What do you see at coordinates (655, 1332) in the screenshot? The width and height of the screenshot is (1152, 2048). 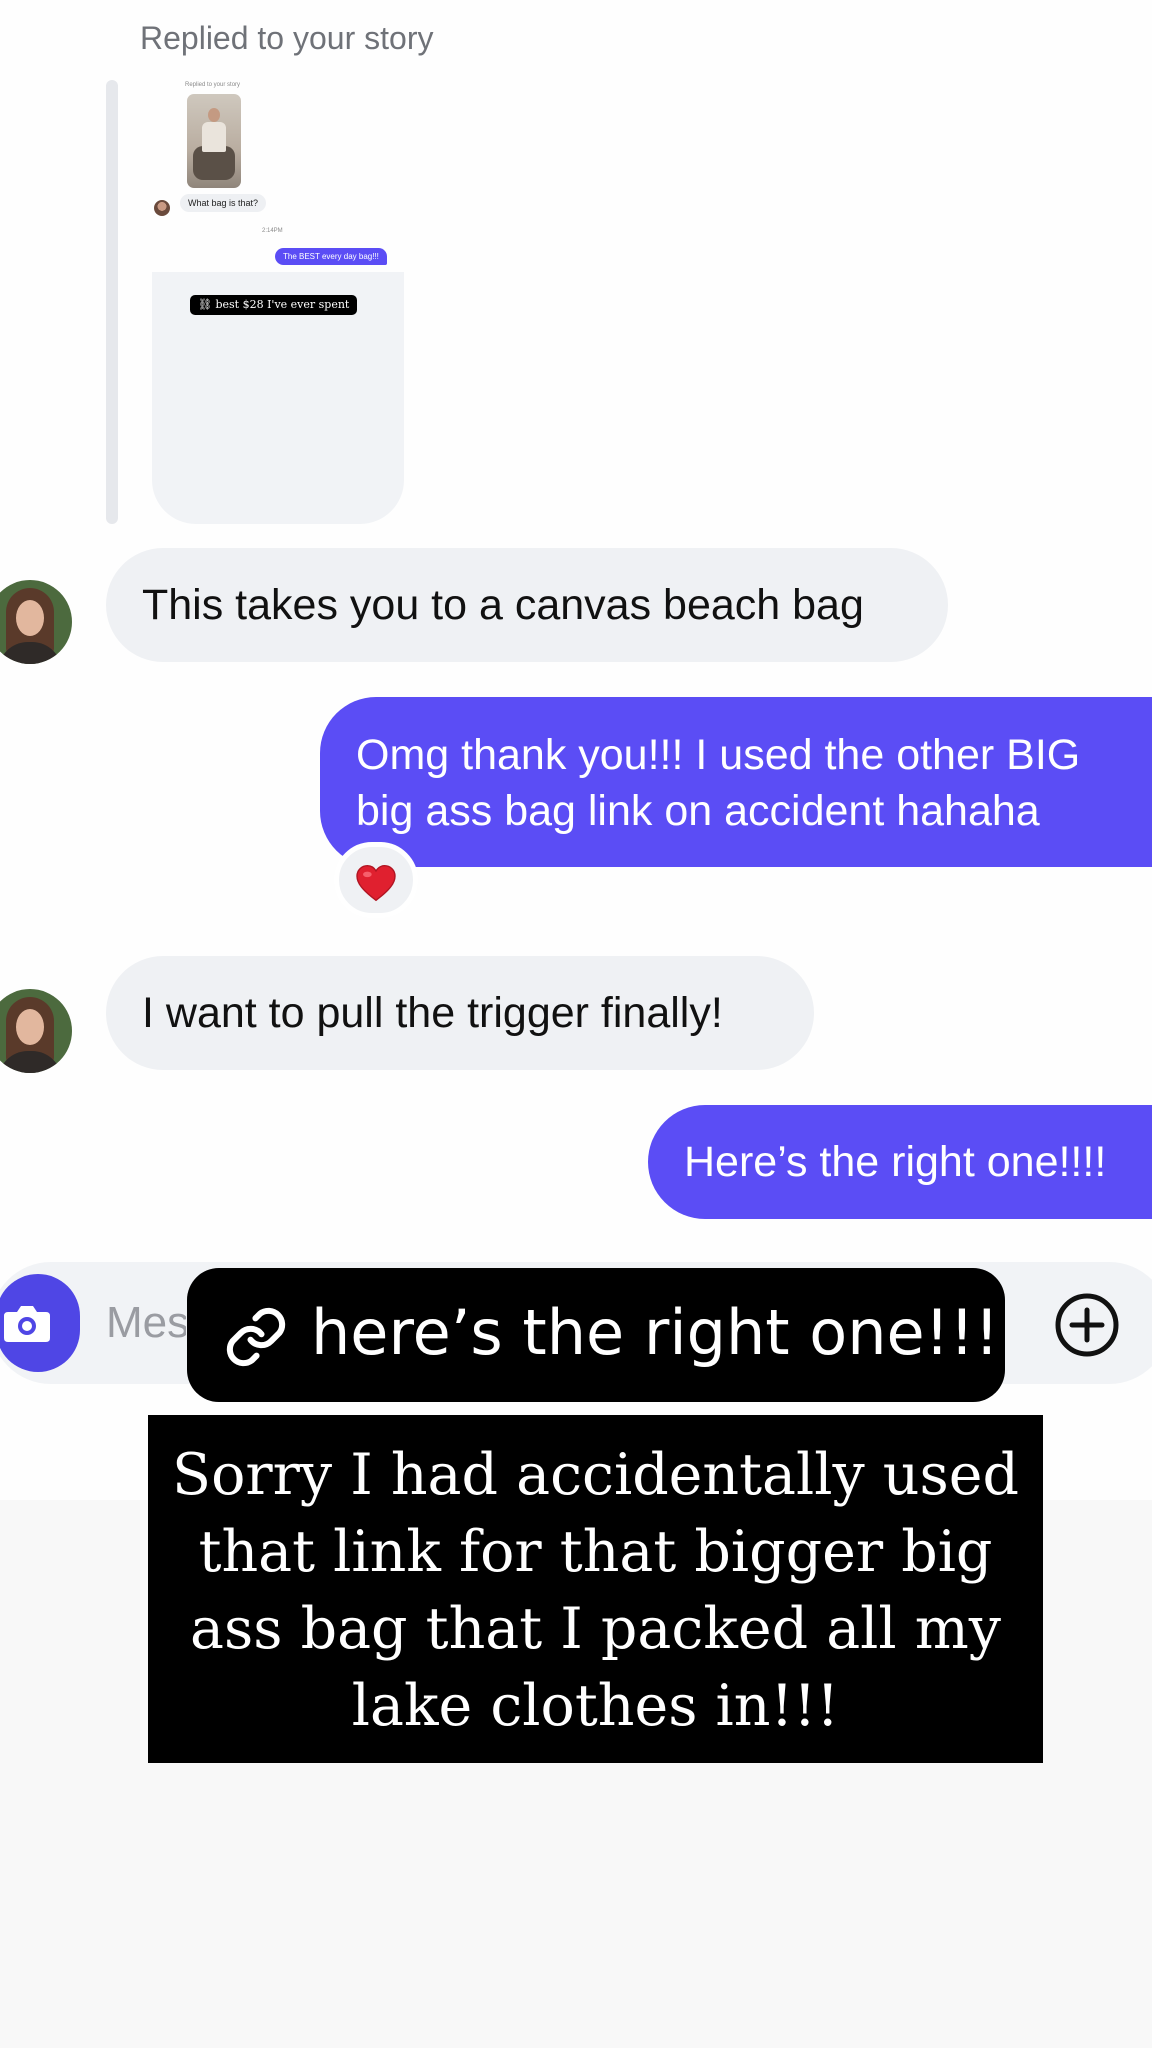 I see `link-sticker-text: here’s the right one!!!` at bounding box center [655, 1332].